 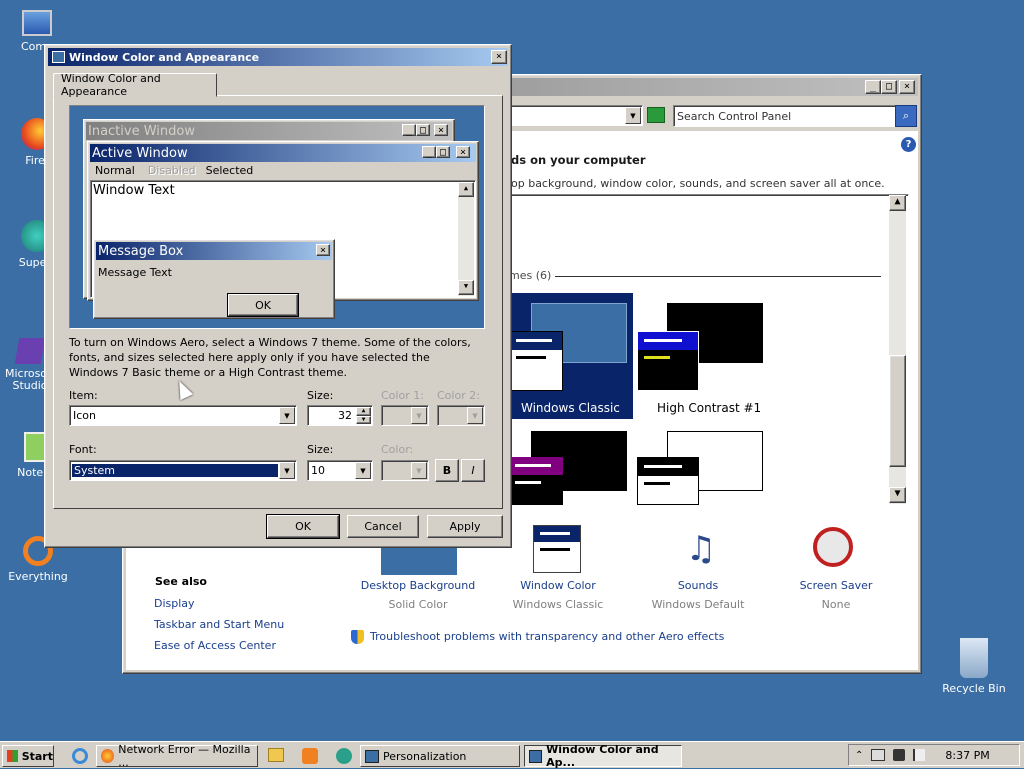 What do you see at coordinates (897, 411) in the screenshot?
I see `scroll-thumb` at bounding box center [897, 411].